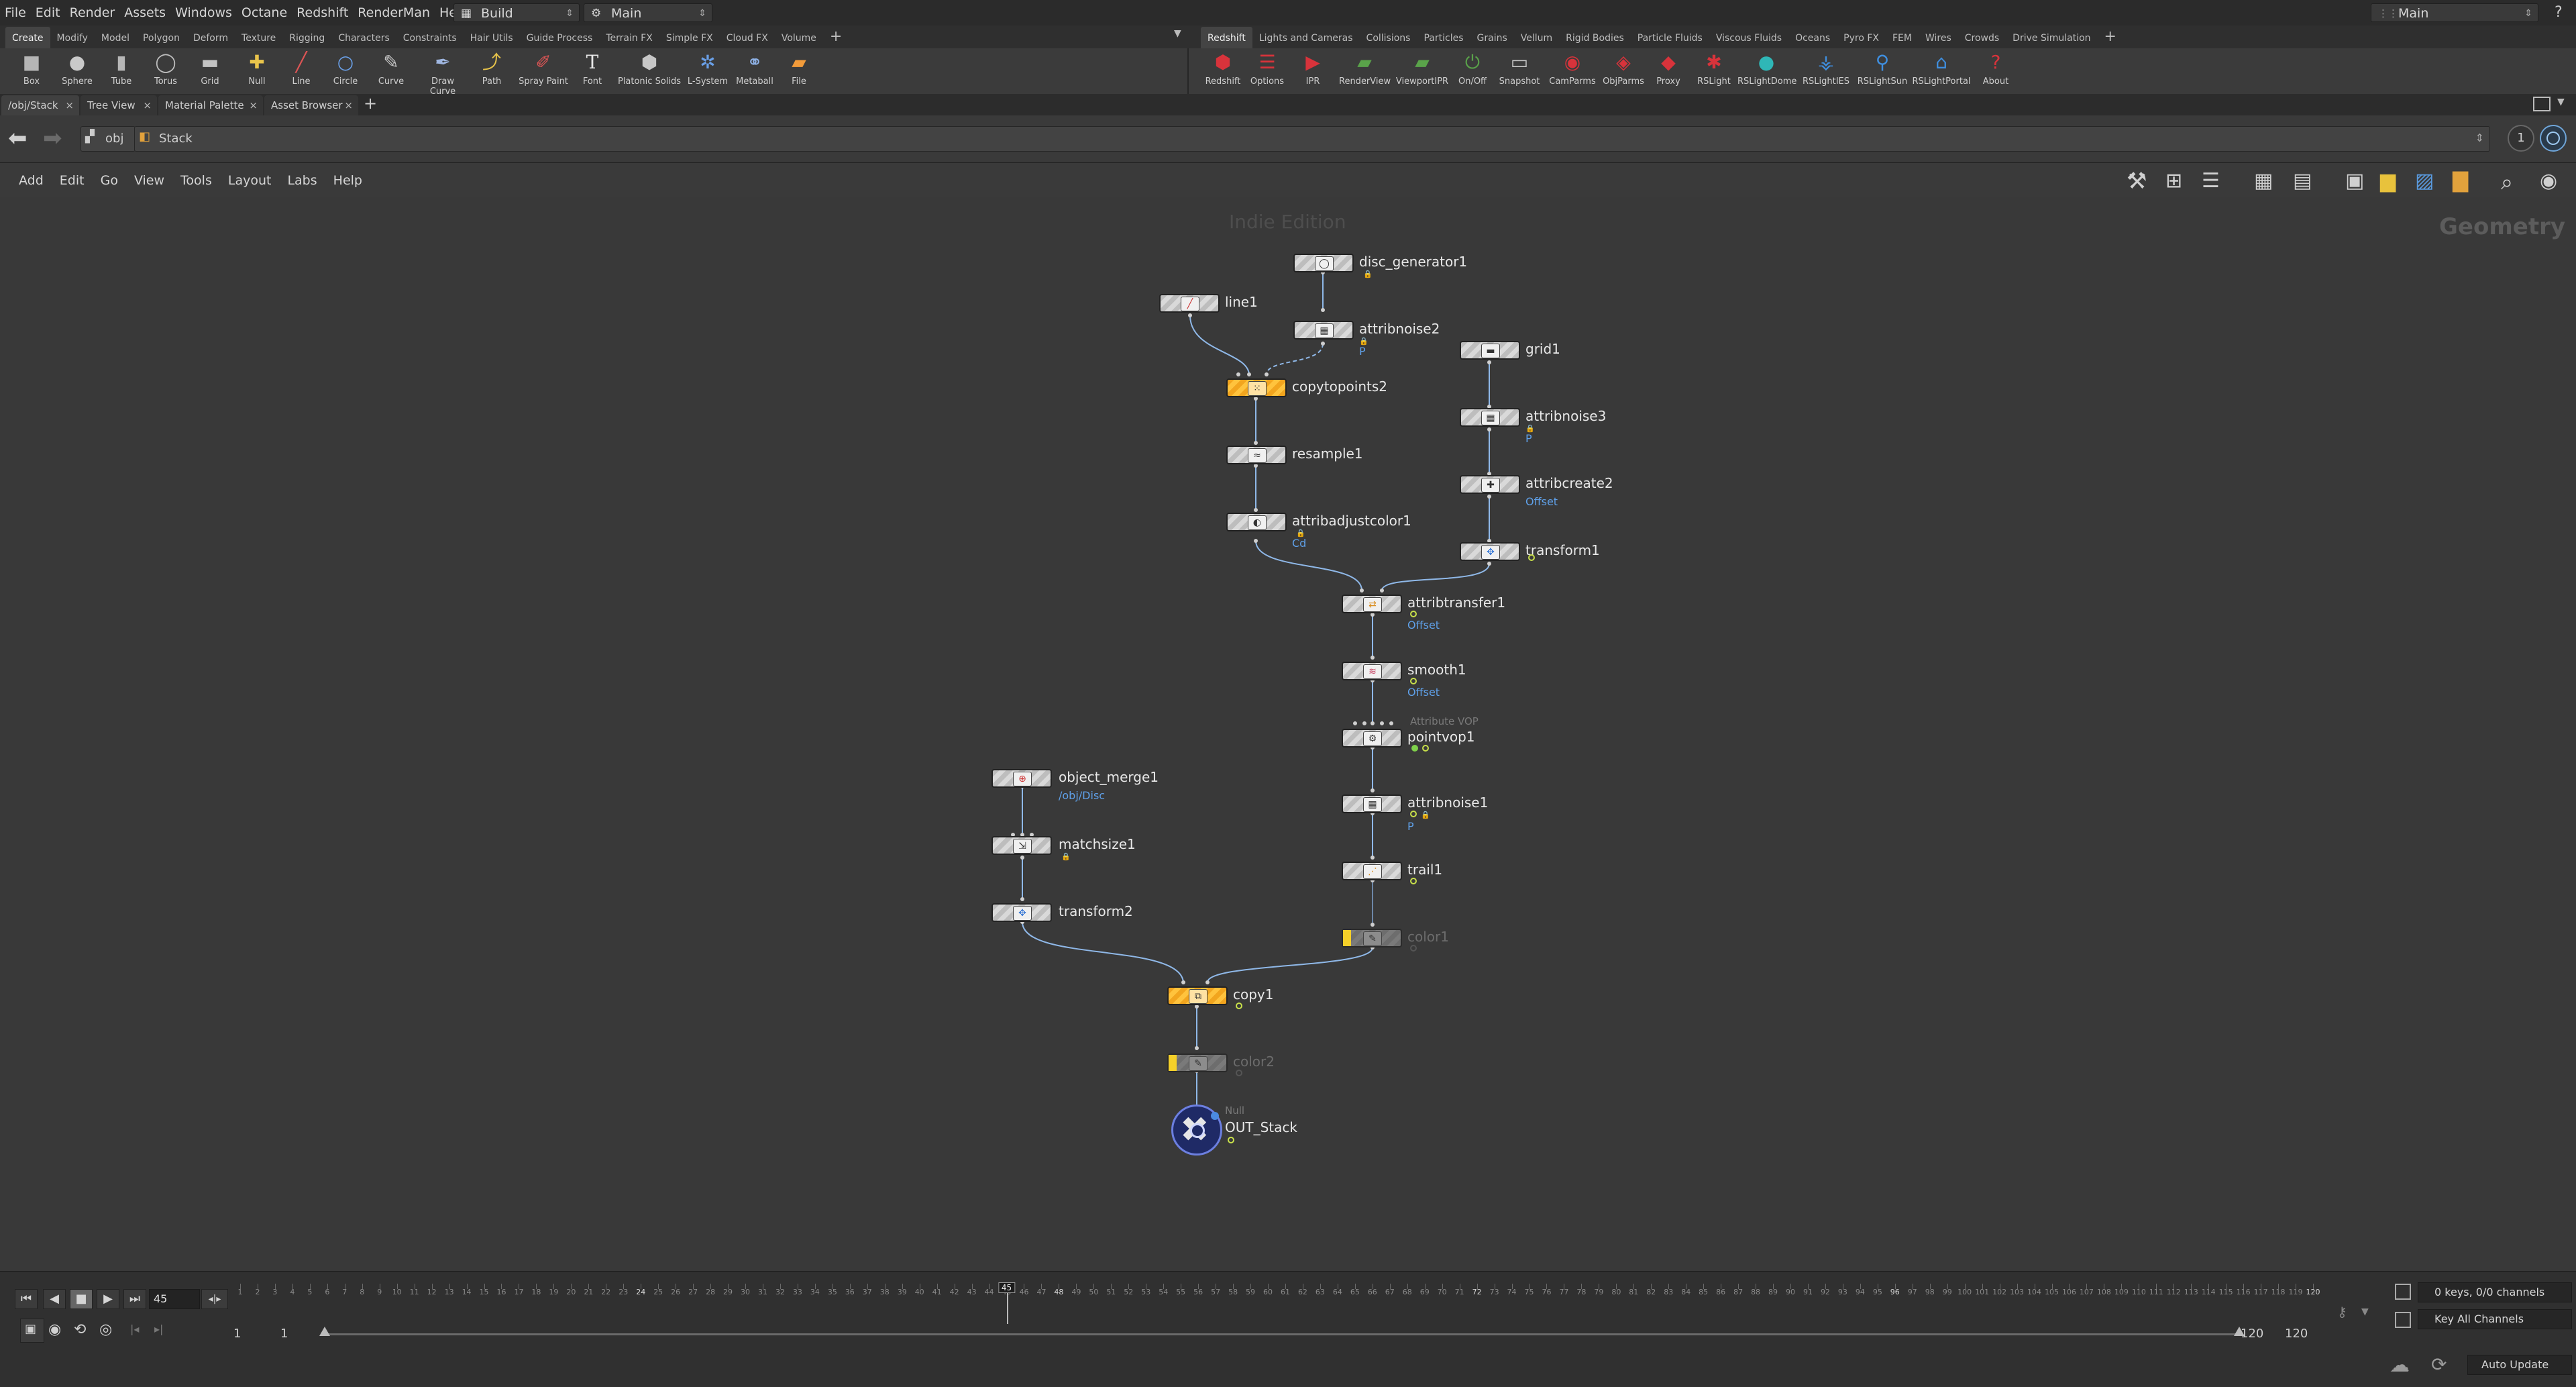  Describe the element at coordinates (161, 38) in the screenshot. I see `shelf-tab-polygon: Polygon` at that location.